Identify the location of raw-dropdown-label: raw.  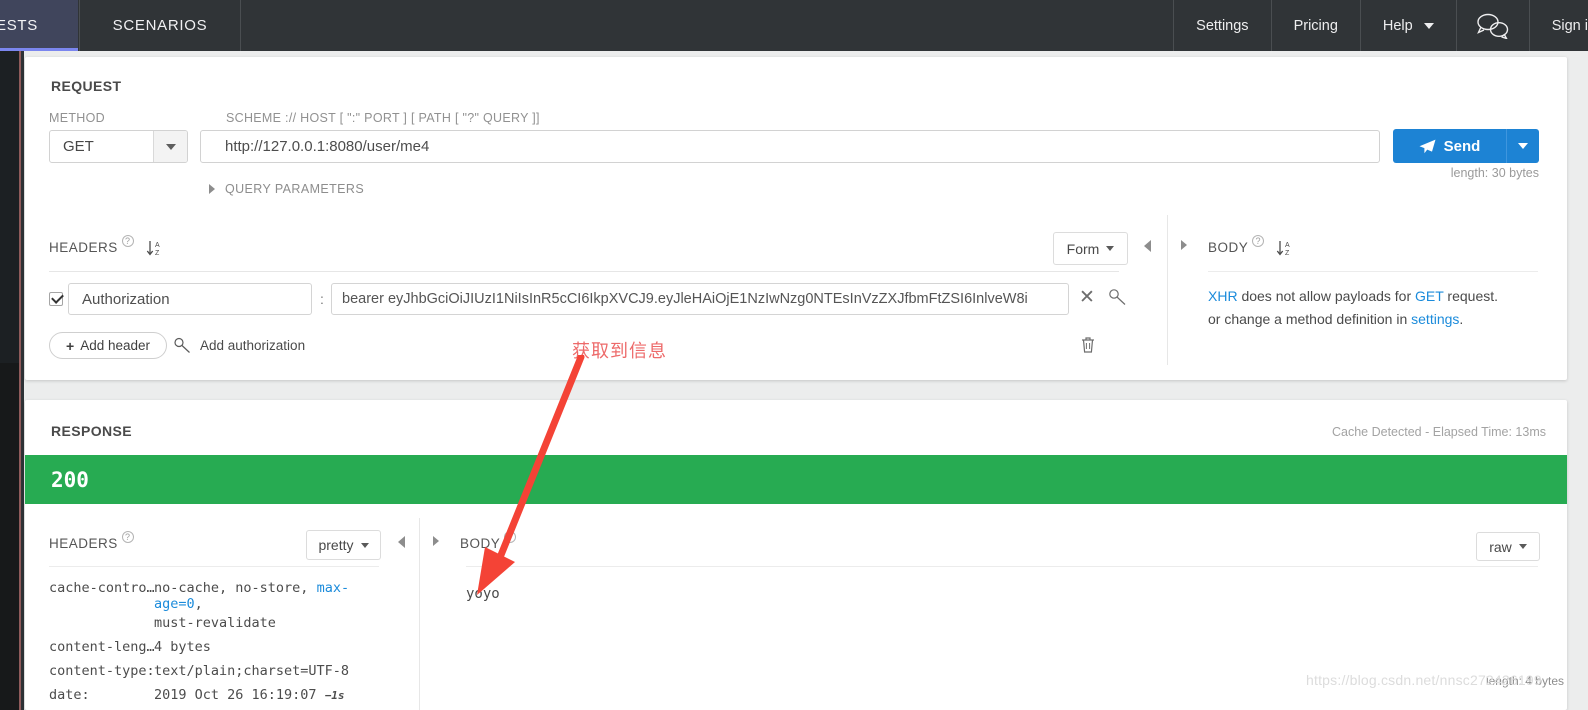
(1500, 546).